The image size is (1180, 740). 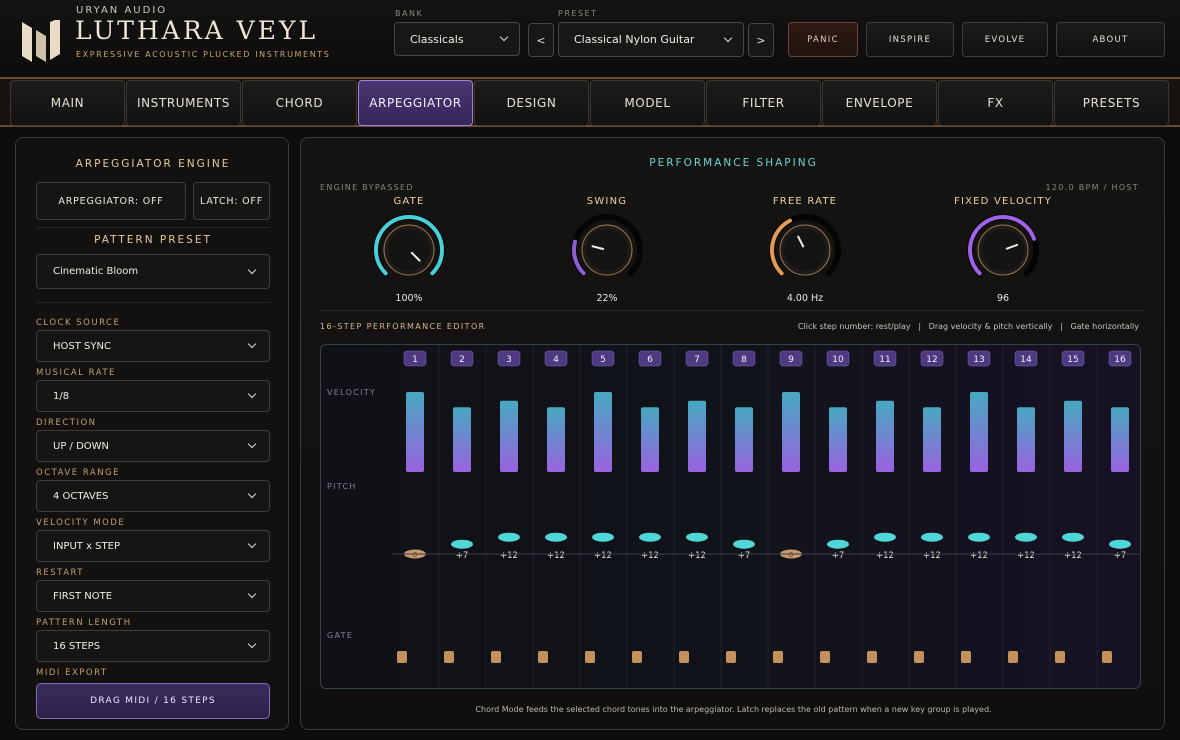 What do you see at coordinates (995, 103) in the screenshot?
I see `tab-fx: FX` at bounding box center [995, 103].